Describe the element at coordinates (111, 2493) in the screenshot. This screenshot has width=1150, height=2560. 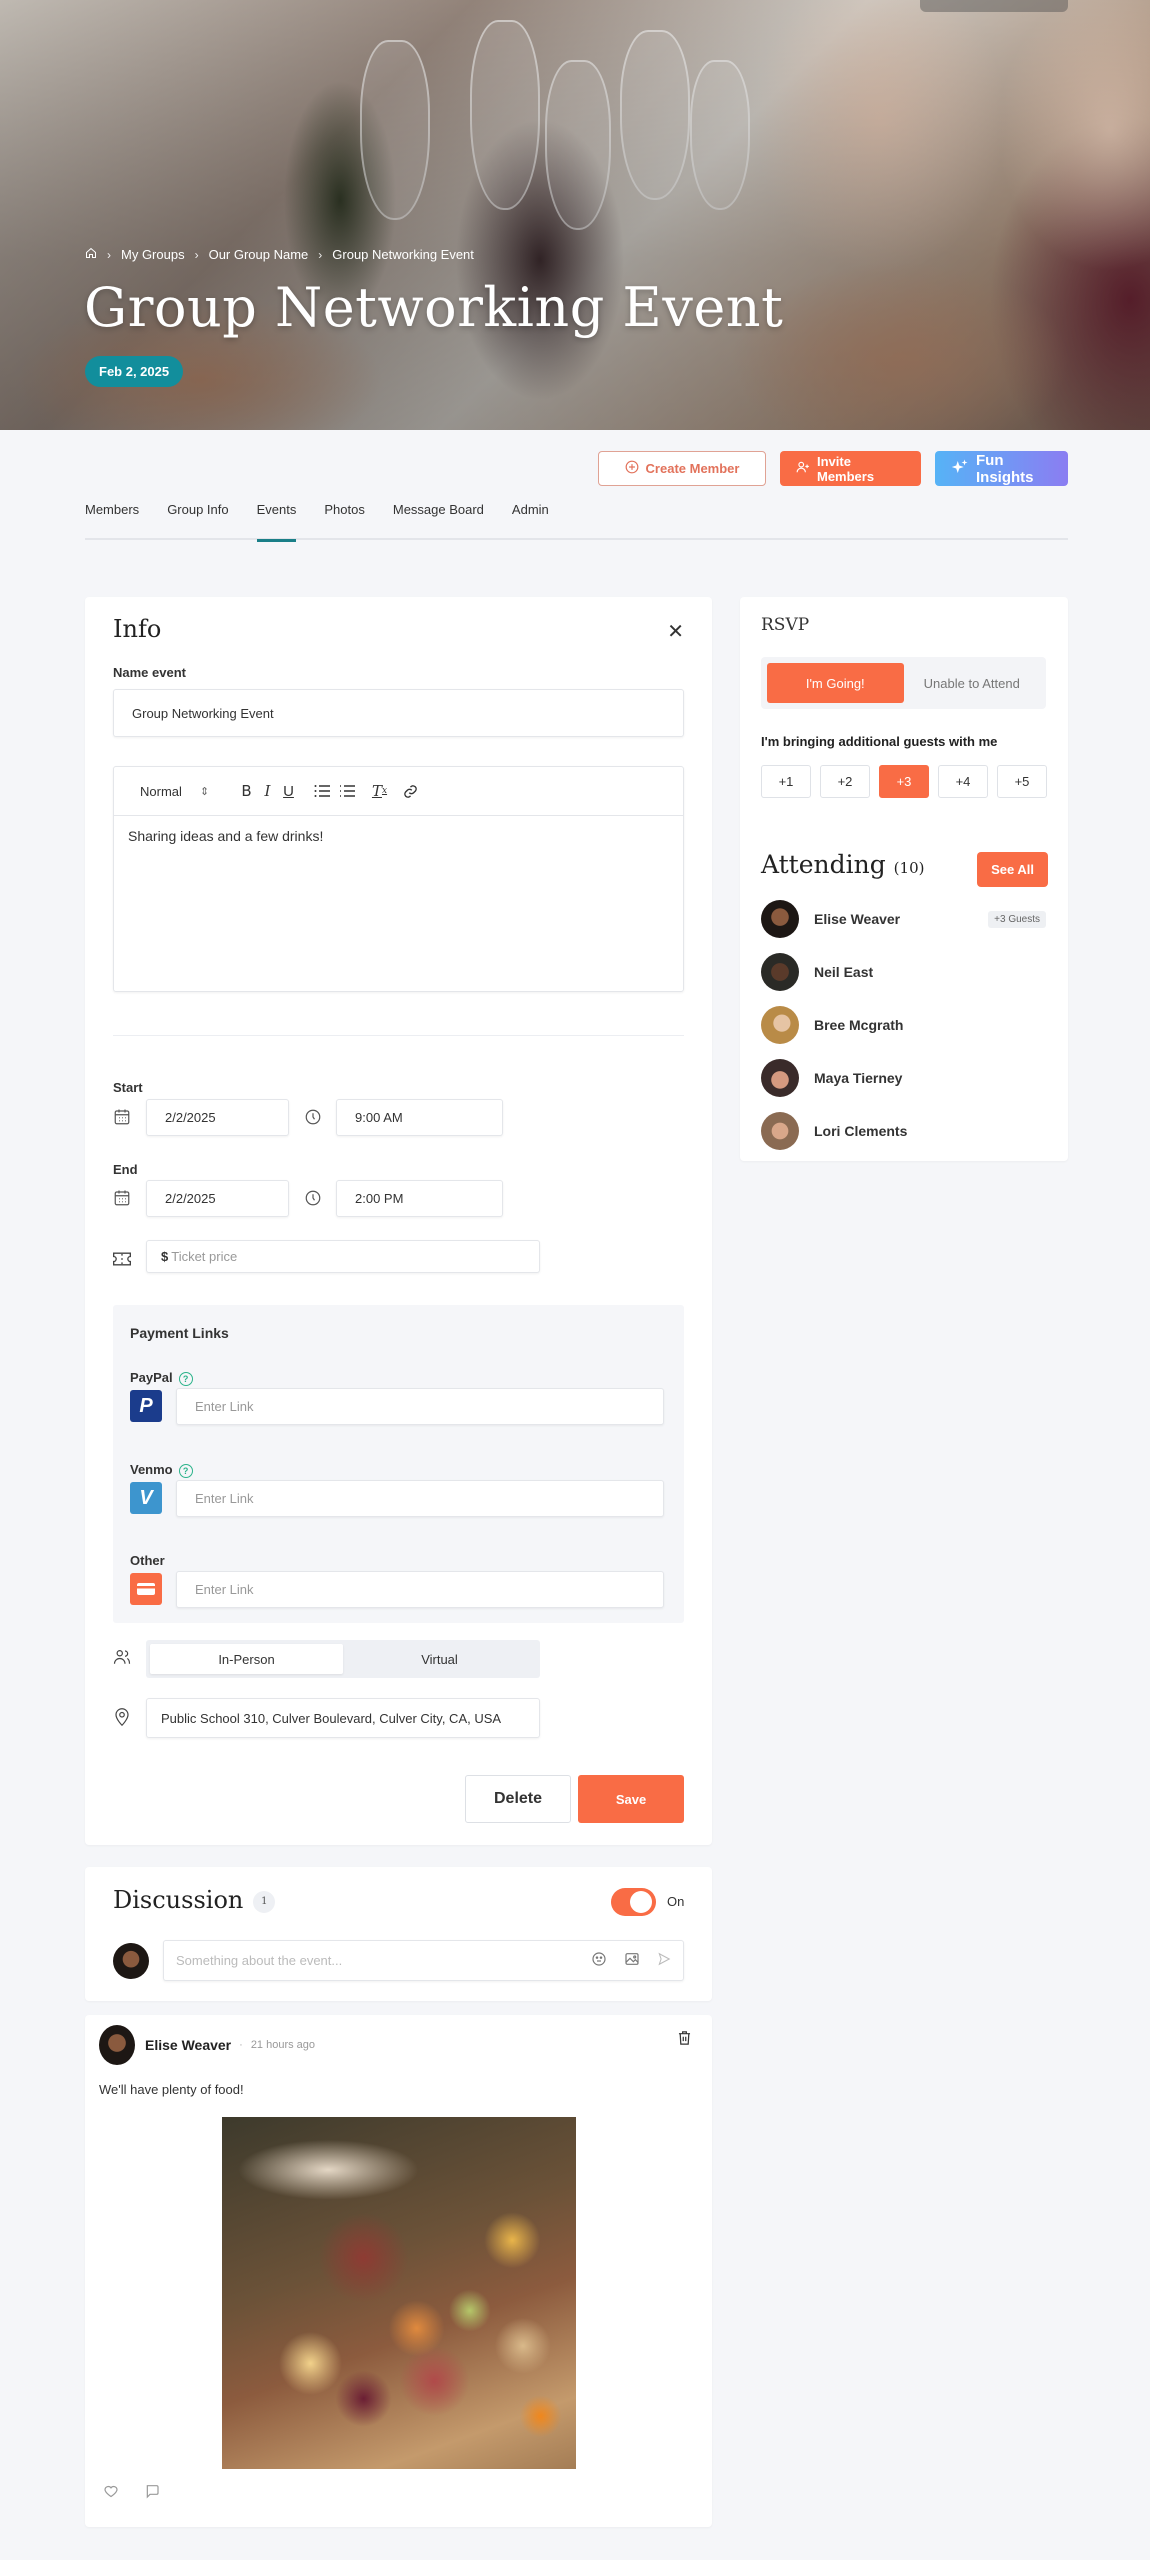
I see `heart-icon` at that location.